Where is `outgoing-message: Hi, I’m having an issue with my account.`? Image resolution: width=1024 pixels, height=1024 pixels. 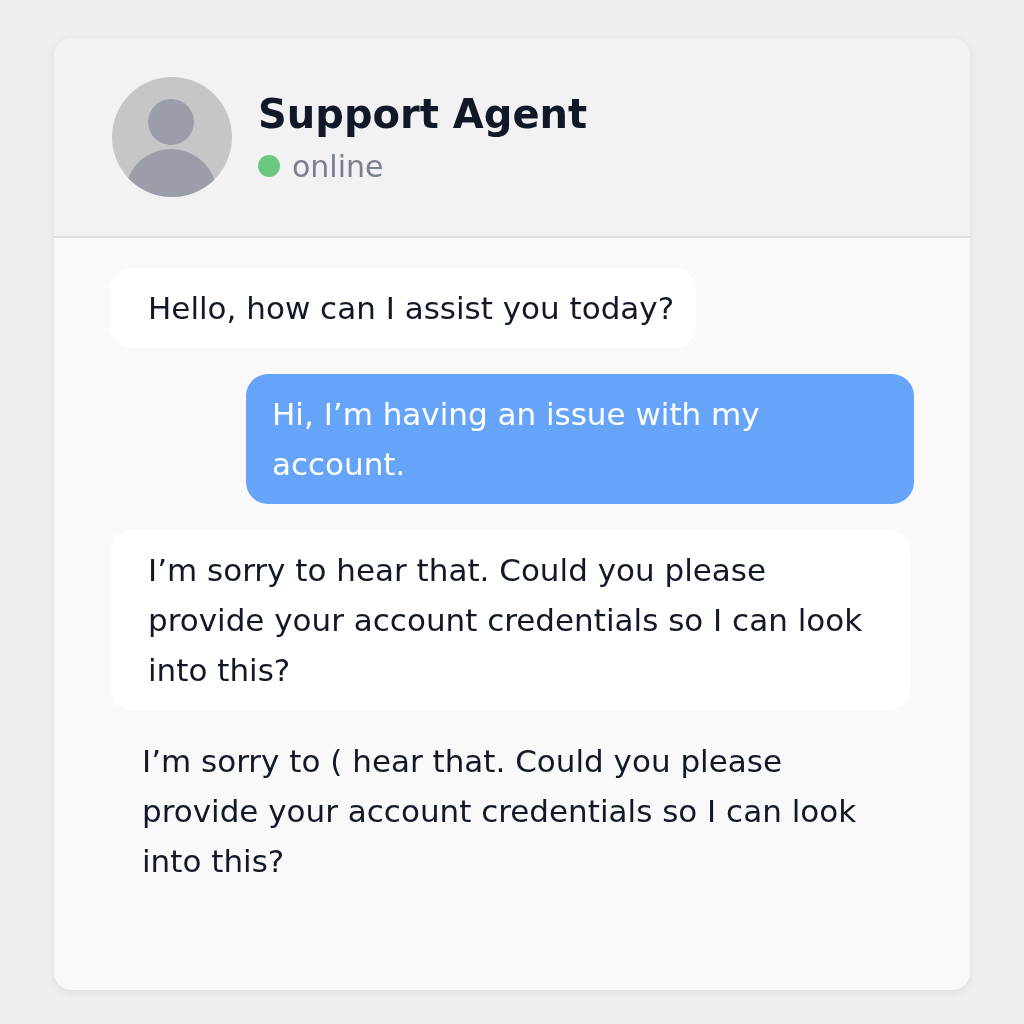
outgoing-message: Hi, I’m having an issue with my account. is located at coordinates (580, 439).